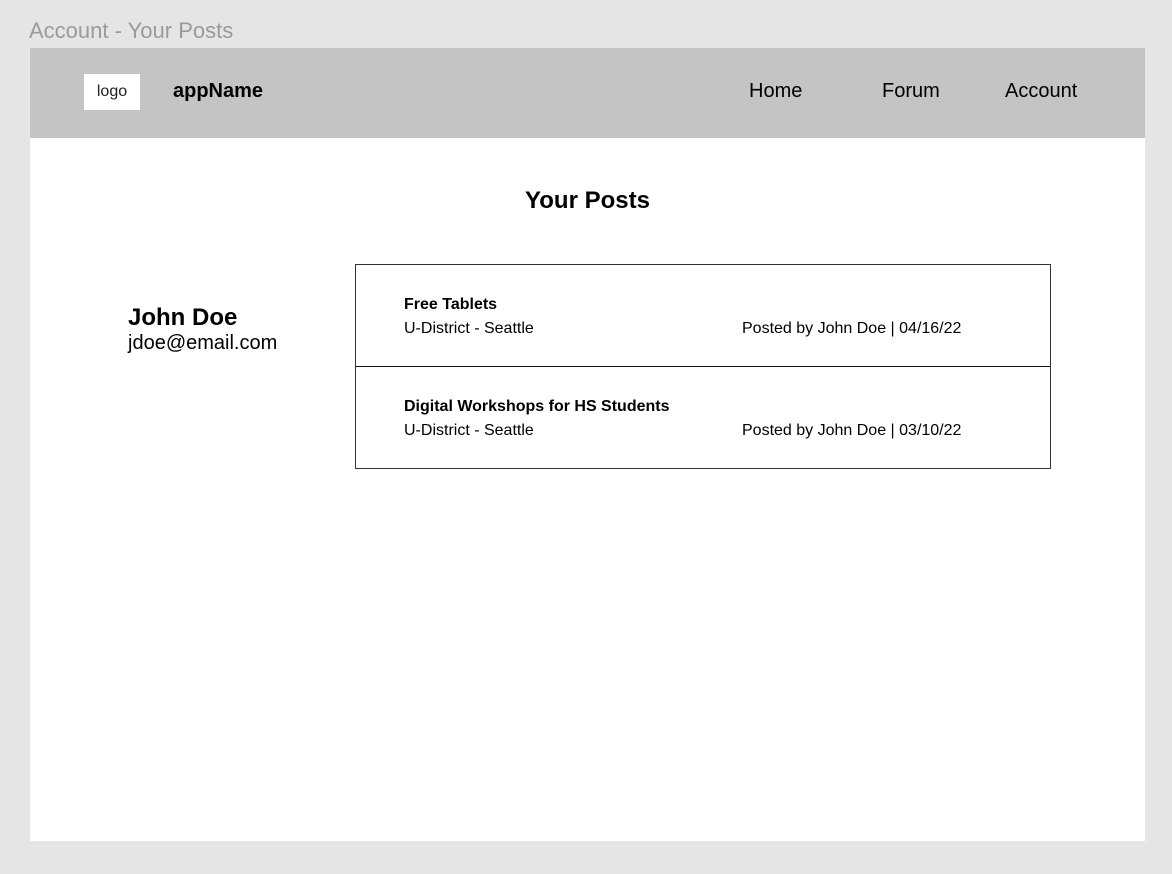 The height and width of the screenshot is (874, 1172). Describe the element at coordinates (218, 91) in the screenshot. I see `app-name: appName` at that location.